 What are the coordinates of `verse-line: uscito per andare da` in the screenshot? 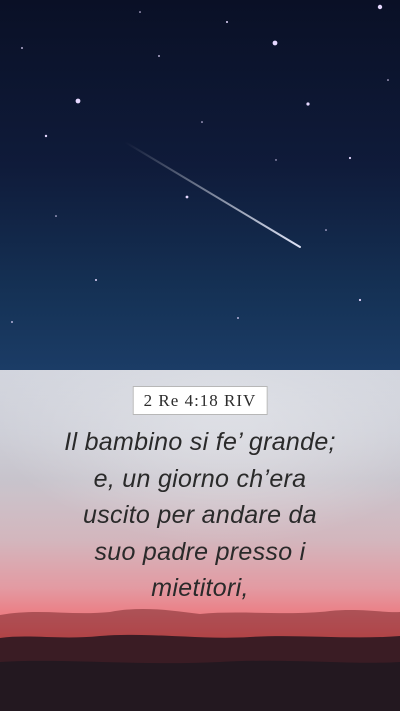 It's located at (200, 515).